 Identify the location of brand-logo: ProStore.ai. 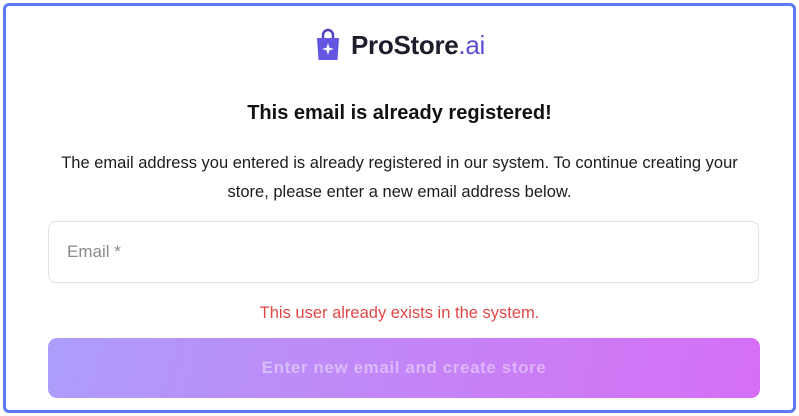
(399, 45).